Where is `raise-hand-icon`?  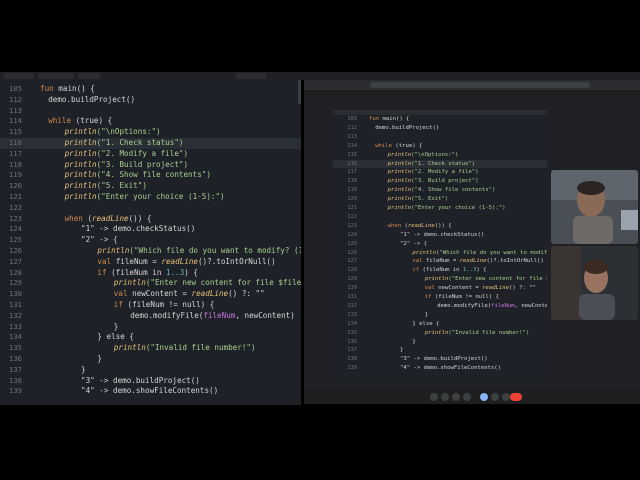
raise-hand-icon is located at coordinates (495, 397).